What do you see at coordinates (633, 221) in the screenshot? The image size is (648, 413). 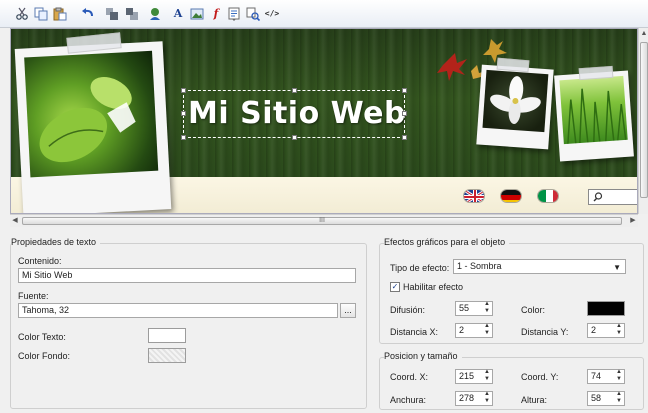 I see `scroll-right-arrow: ▶` at bounding box center [633, 221].